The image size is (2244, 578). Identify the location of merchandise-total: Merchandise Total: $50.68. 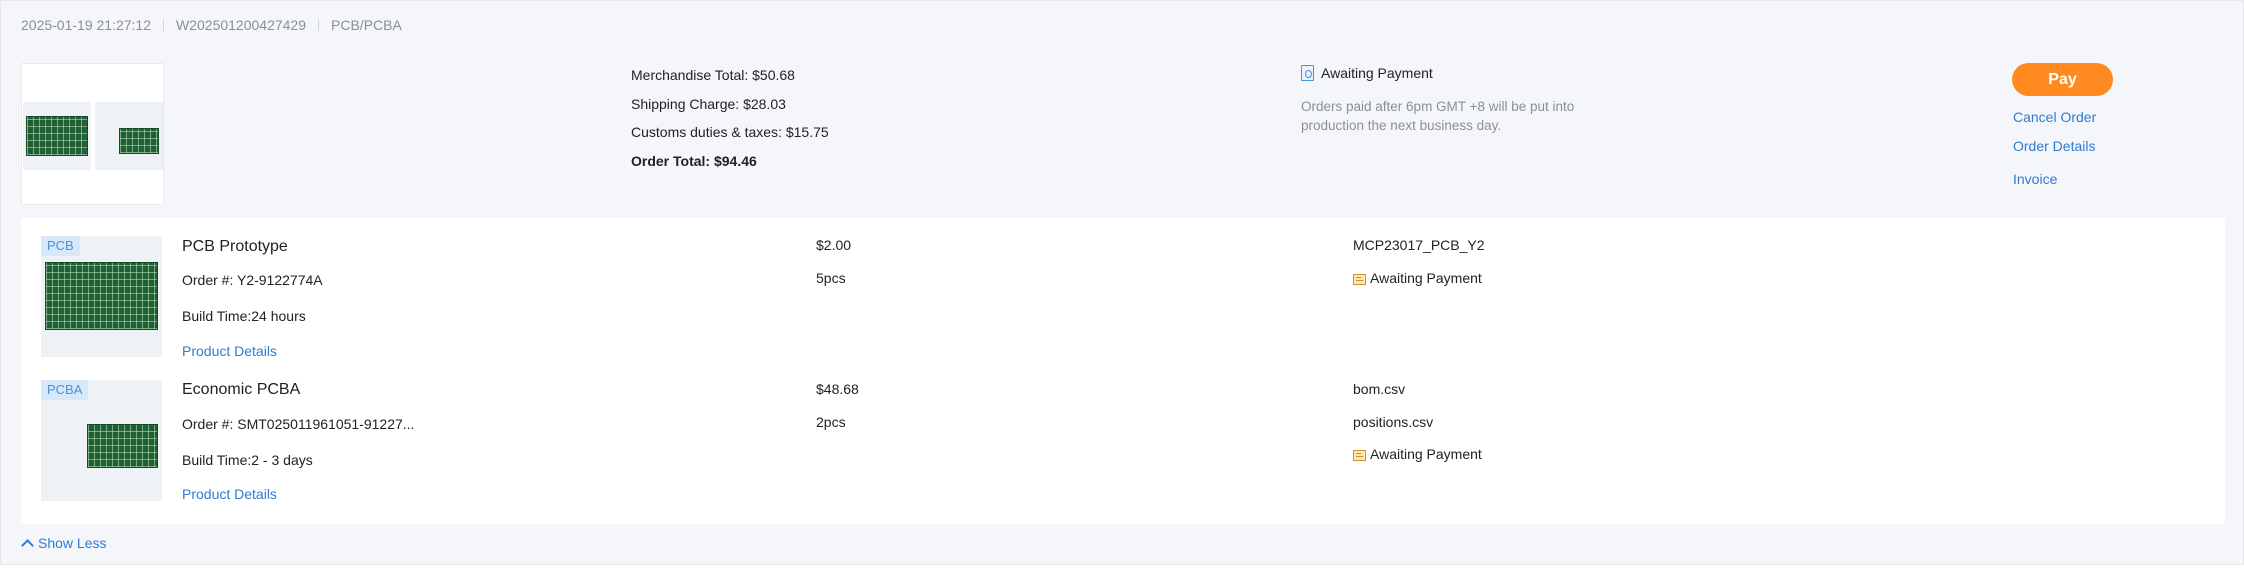
(713, 75).